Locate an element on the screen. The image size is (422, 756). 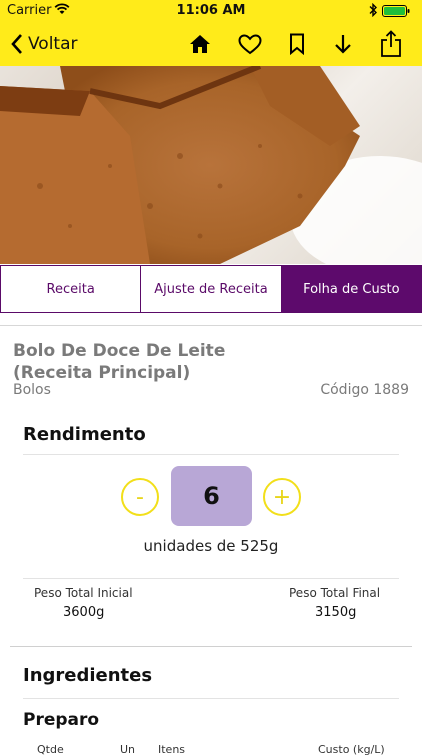
yield-heading: Rendimento is located at coordinates (84, 434).